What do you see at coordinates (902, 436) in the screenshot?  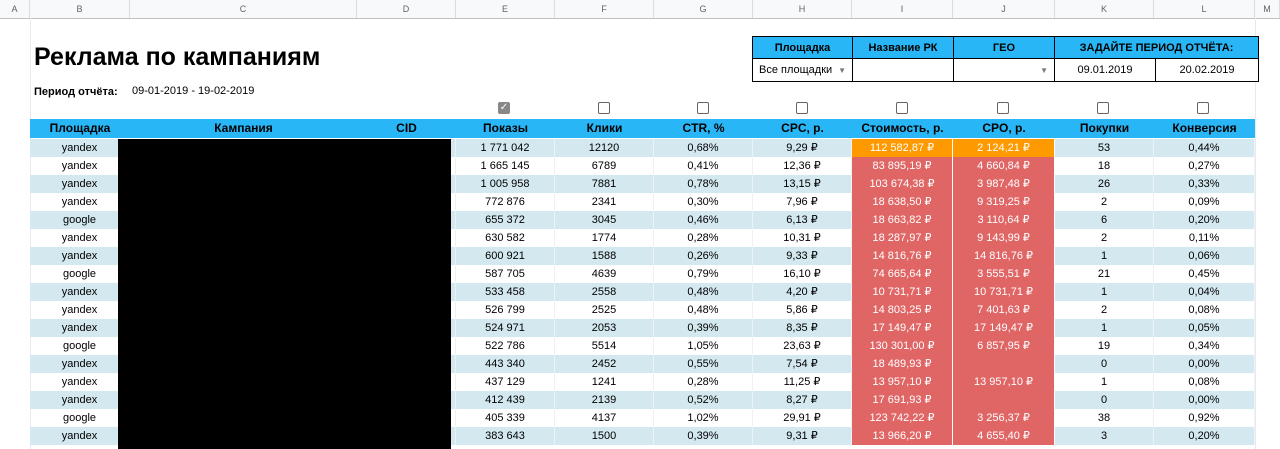 I see `cell-cost: 13 966,20 ₽` at bounding box center [902, 436].